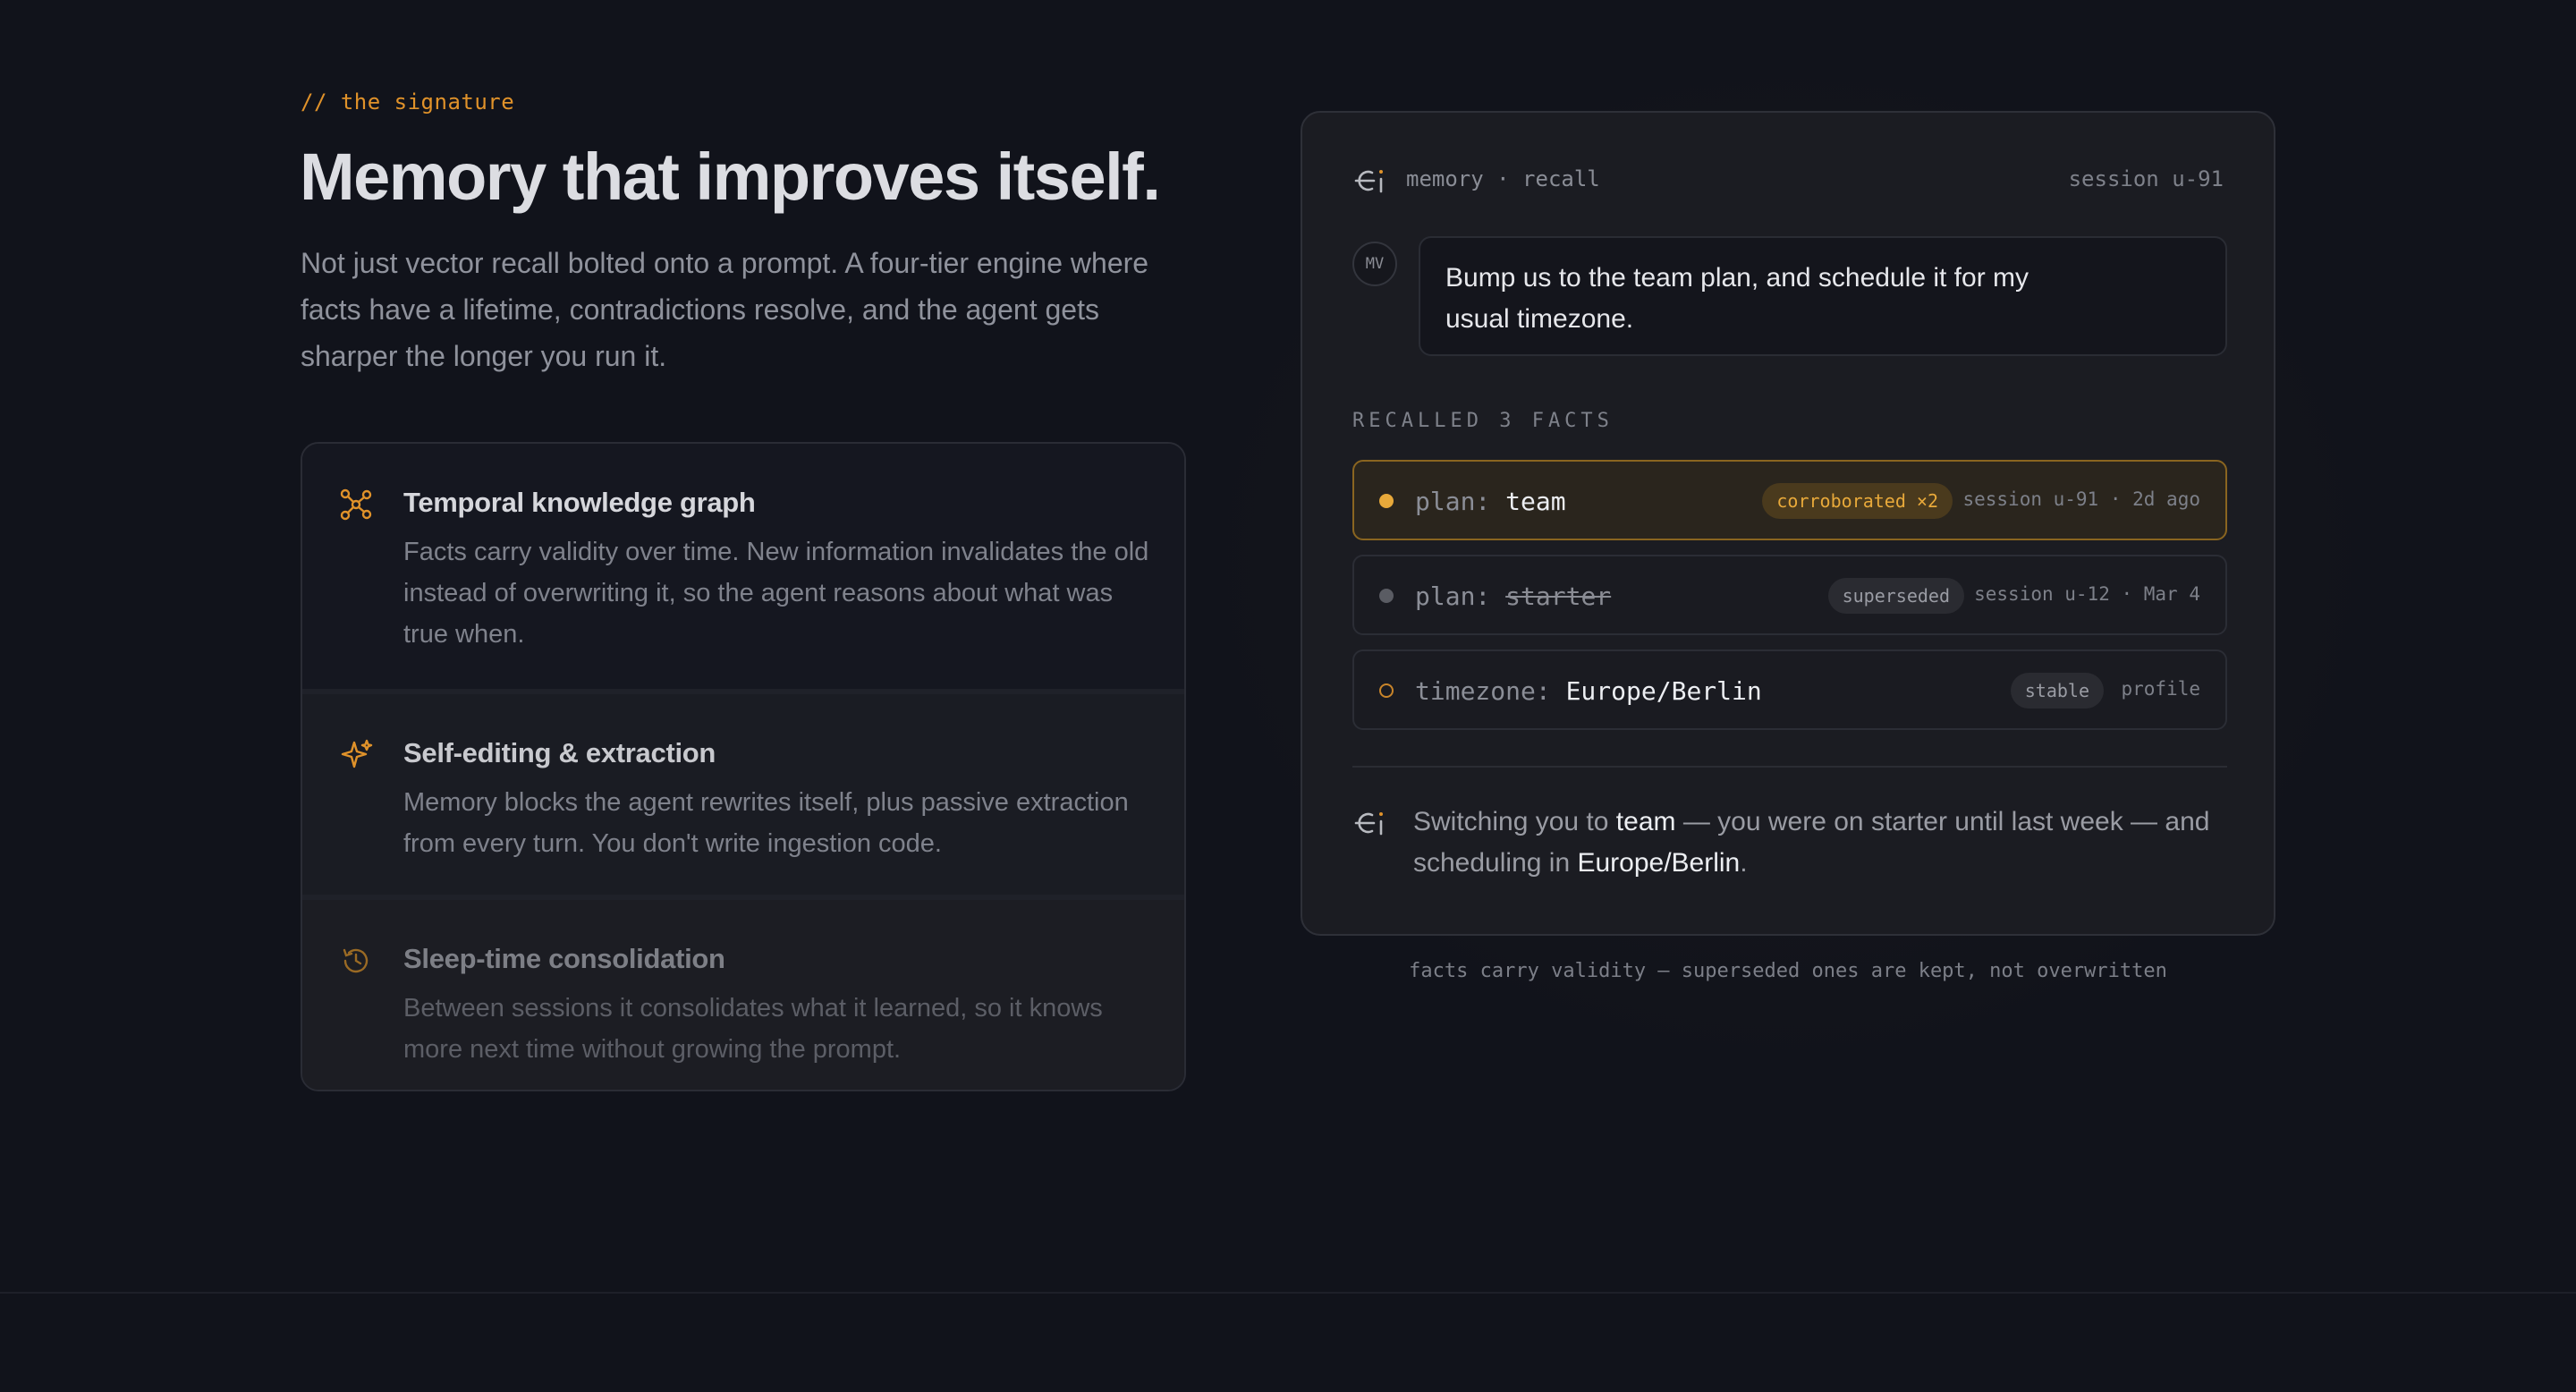 This screenshot has width=2576, height=1392. I want to click on avatar: MV, so click(1374, 264).